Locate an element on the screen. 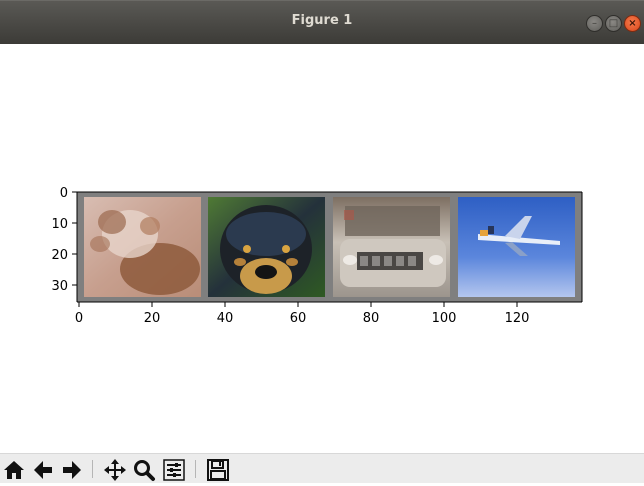  home-button is located at coordinates (14, 470).